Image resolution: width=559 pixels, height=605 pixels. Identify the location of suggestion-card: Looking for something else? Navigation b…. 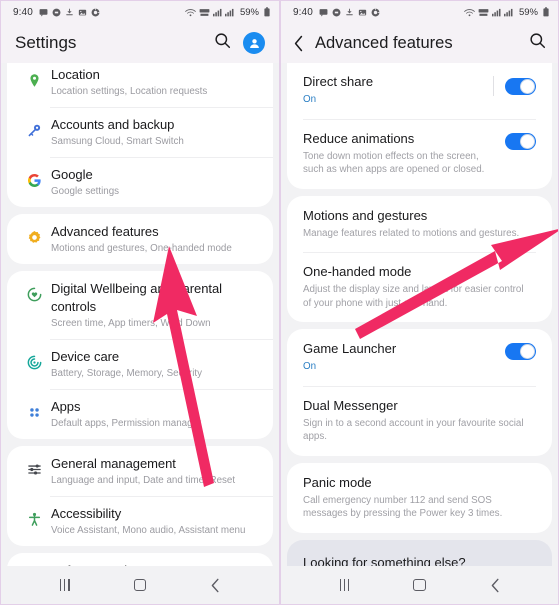
(419, 553).